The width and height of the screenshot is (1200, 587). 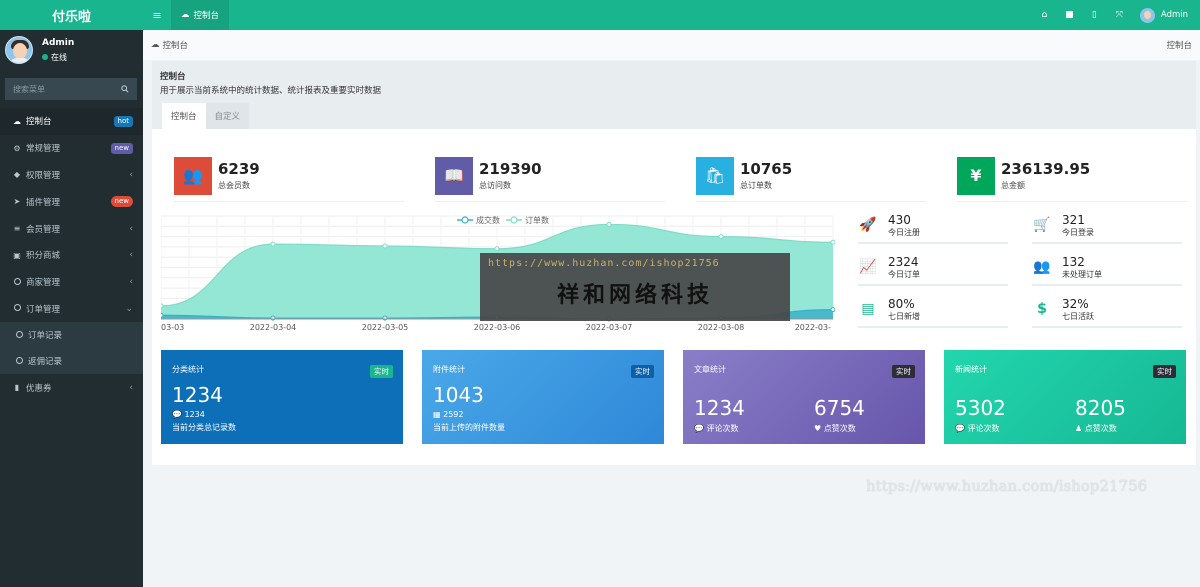 I want to click on home-icon: ⌂, so click(x=1044, y=15).